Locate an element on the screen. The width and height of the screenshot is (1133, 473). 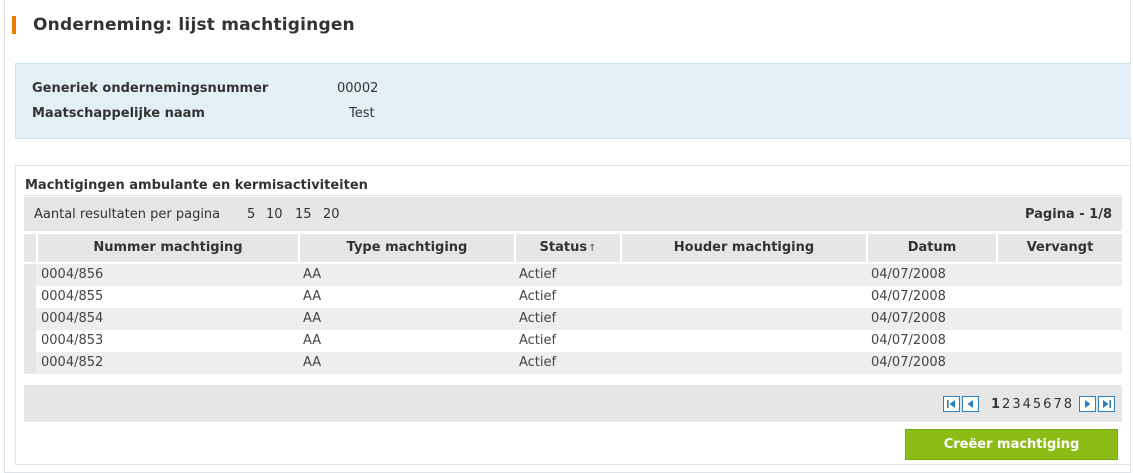
next-page-icon is located at coordinates (1087, 404).